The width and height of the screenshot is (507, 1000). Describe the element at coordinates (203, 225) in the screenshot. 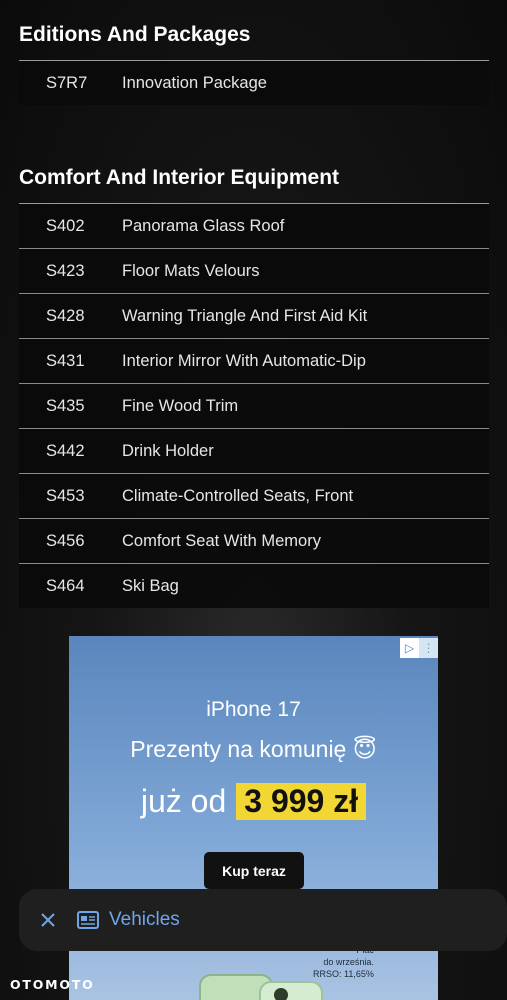

I see `option-name: Panorama Glass Roof` at that location.